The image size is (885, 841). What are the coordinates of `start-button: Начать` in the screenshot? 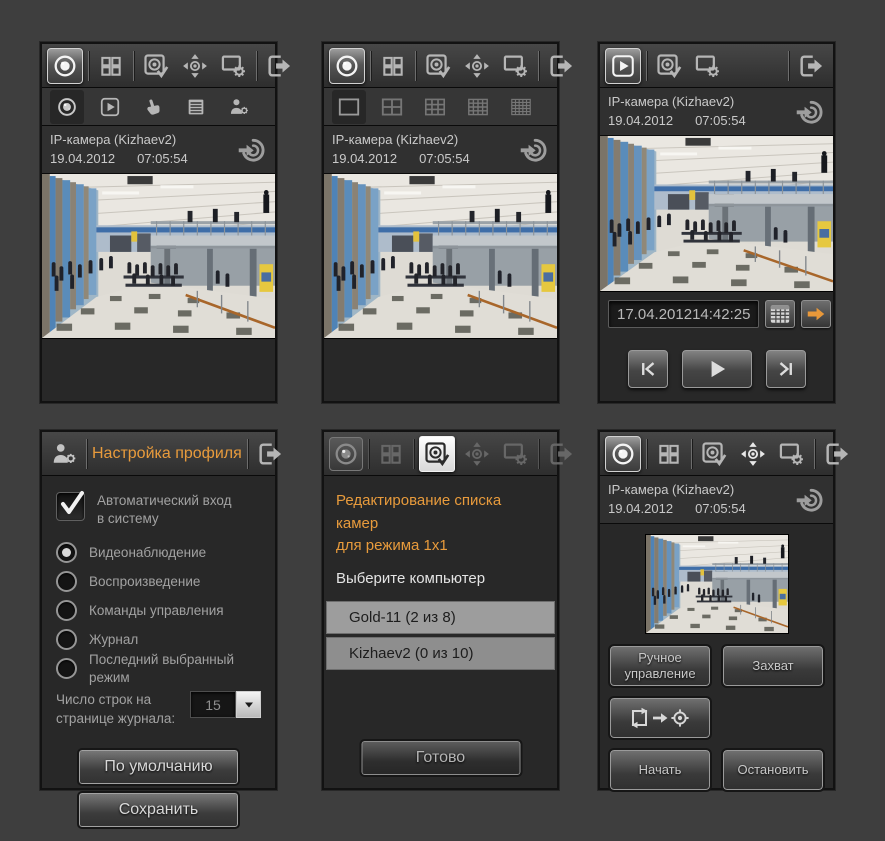 It's located at (660, 770).